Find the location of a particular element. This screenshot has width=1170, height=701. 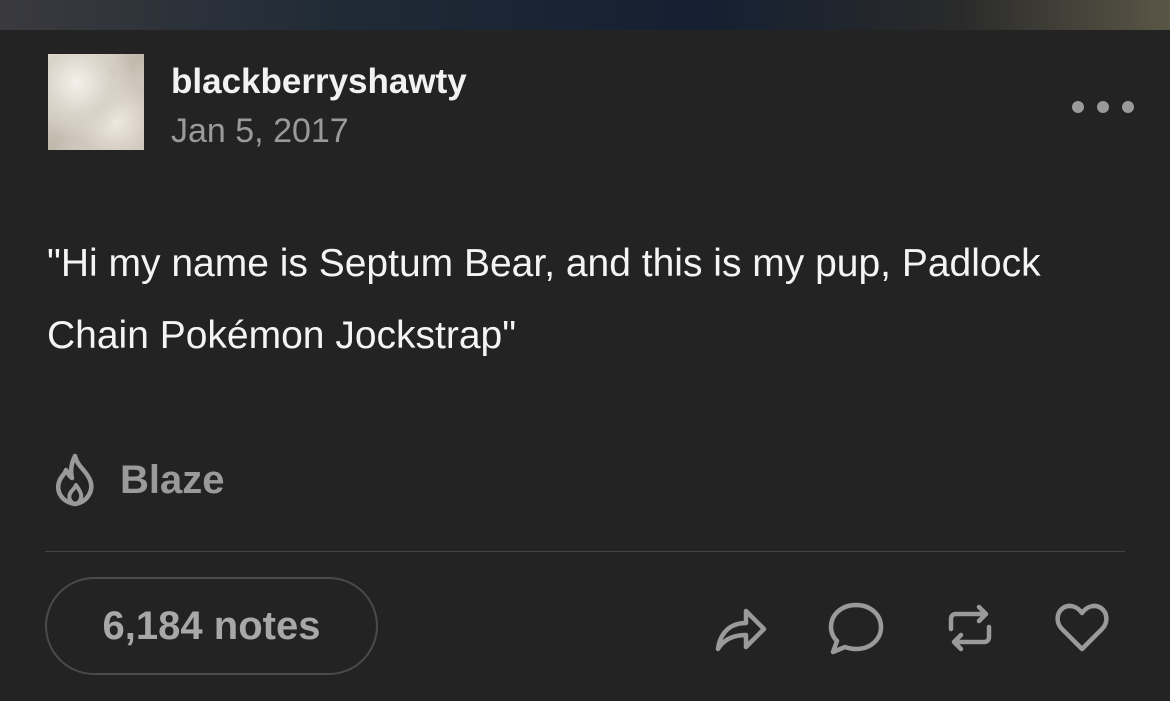

more-options-icon is located at coordinates (1103, 107).